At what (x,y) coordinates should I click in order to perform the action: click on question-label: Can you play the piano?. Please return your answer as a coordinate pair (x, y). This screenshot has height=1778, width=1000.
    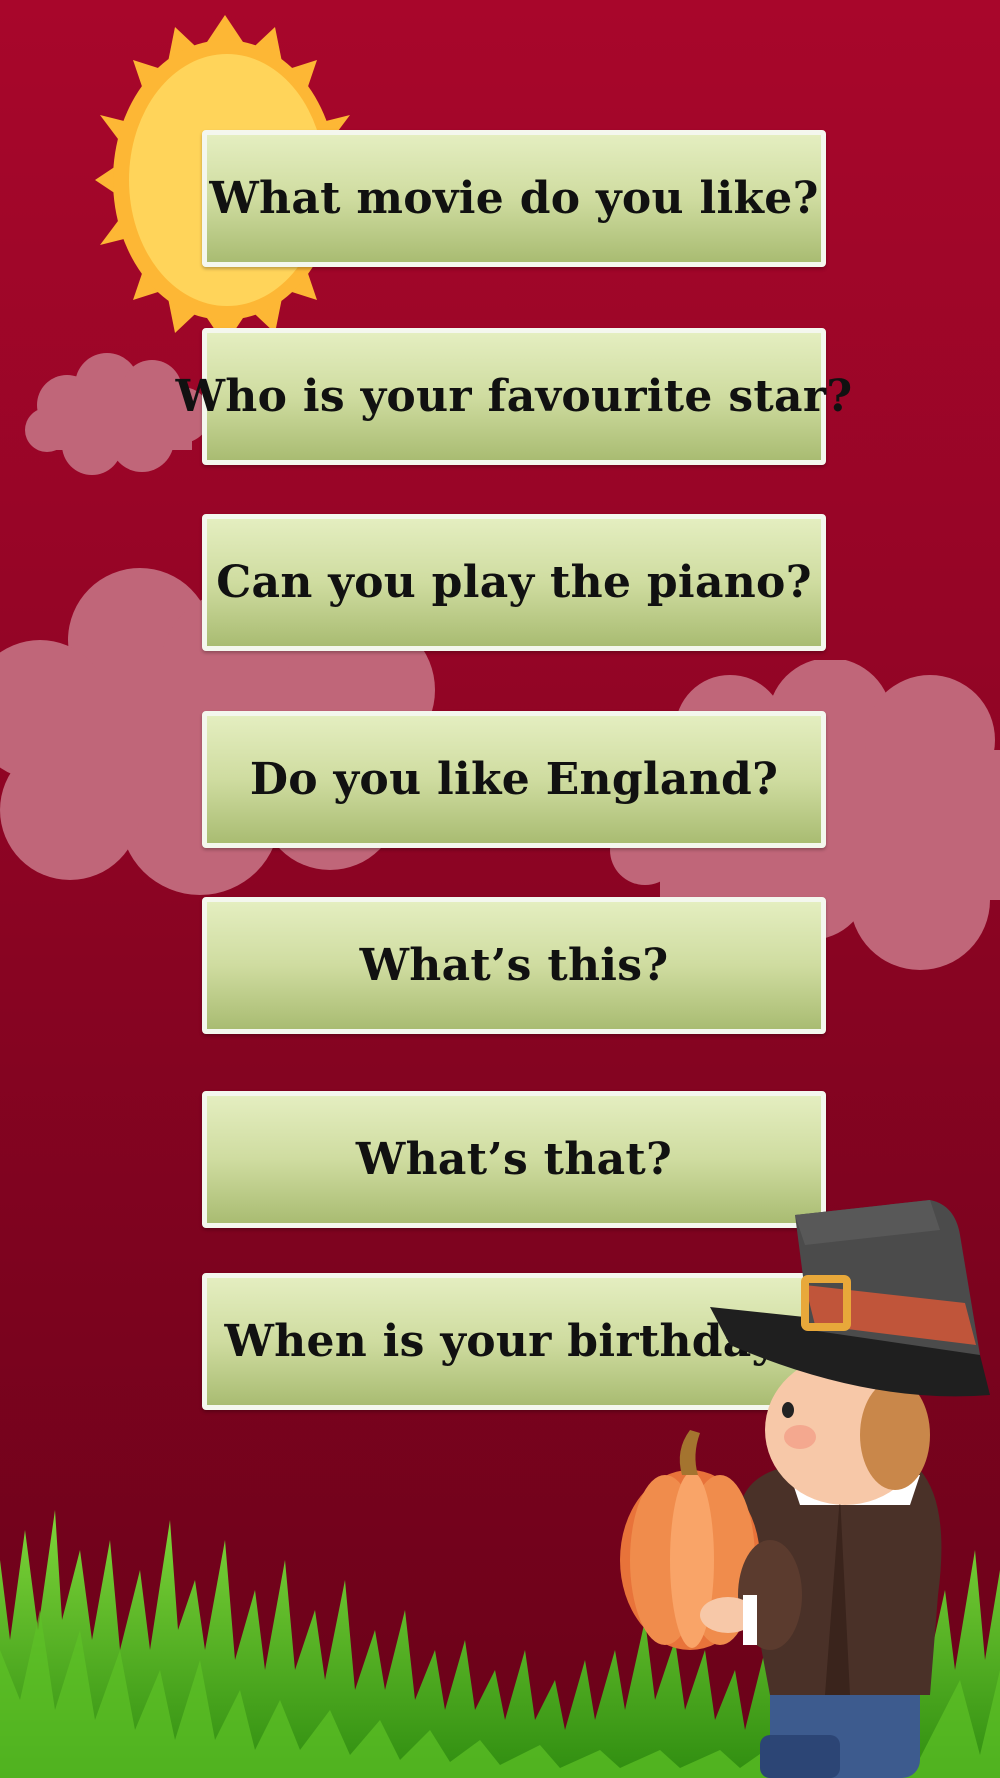
    Looking at the image, I should click on (514, 582).